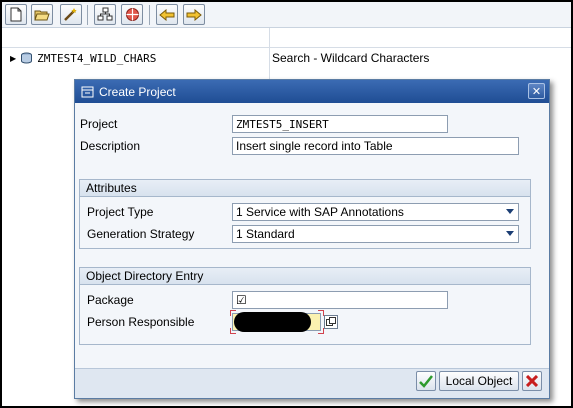 The height and width of the screenshot is (408, 573). What do you see at coordinates (265, 234) in the screenshot?
I see `generation-strategy-value: 1 Standard` at bounding box center [265, 234].